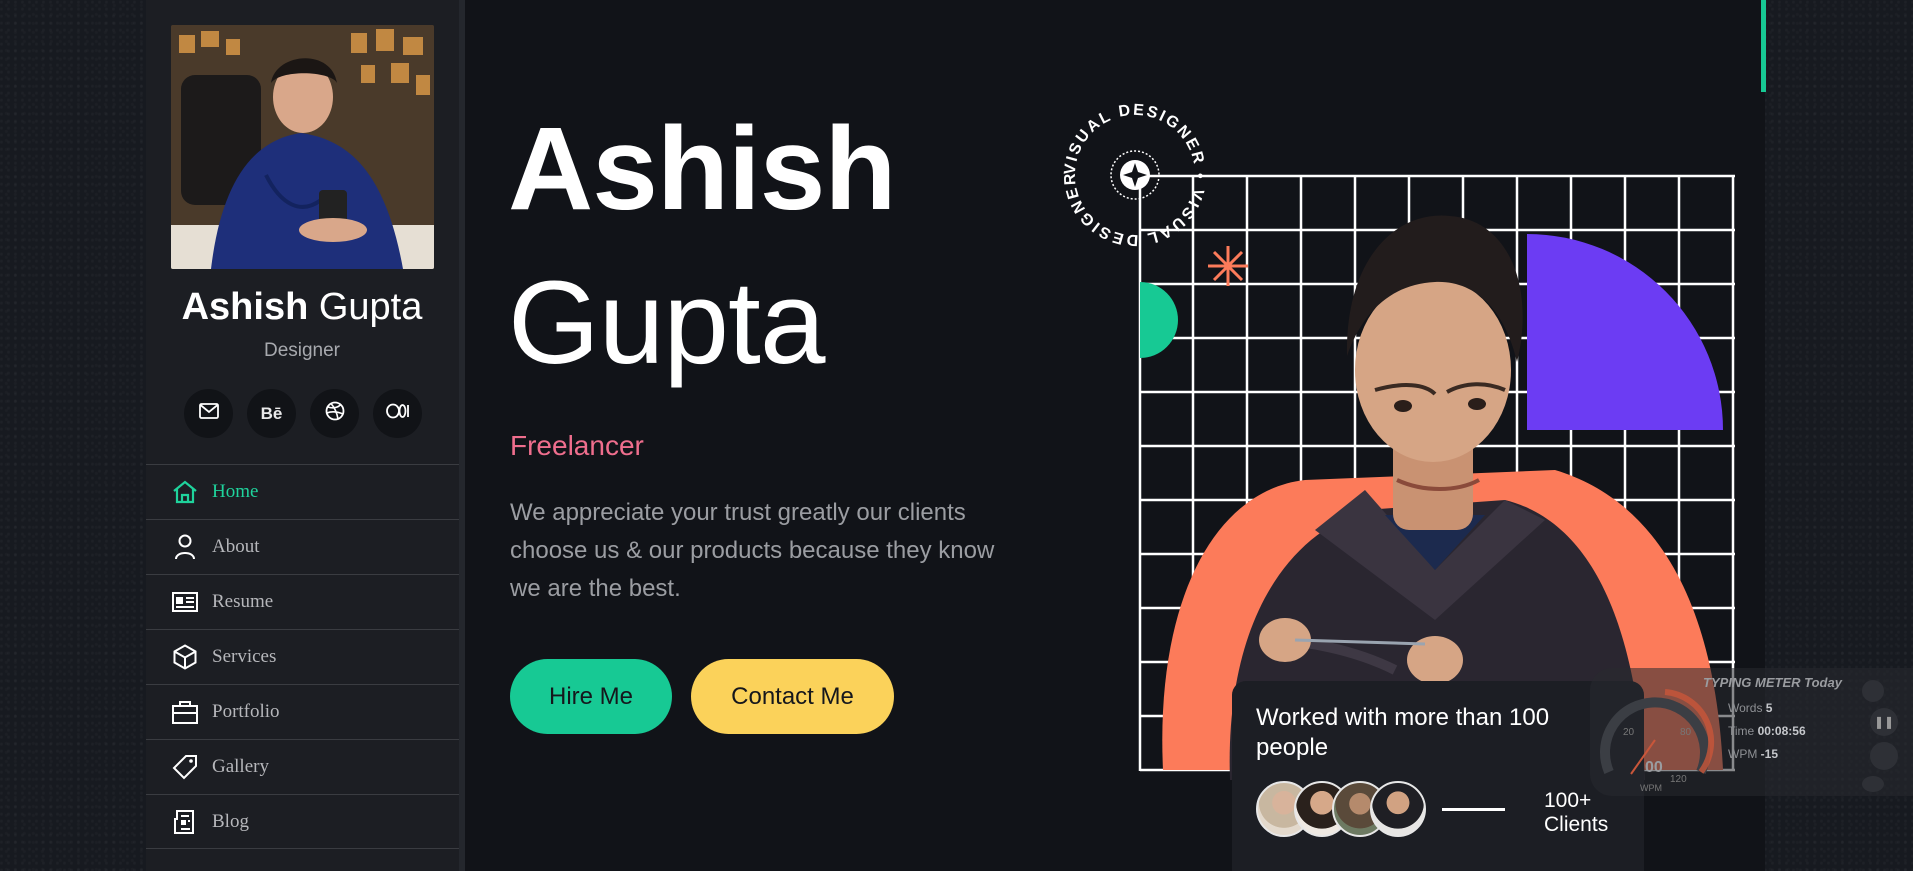 Image resolution: width=1913 pixels, height=871 pixels. Describe the element at coordinates (1873, 784) in the screenshot. I see `more-button` at that location.